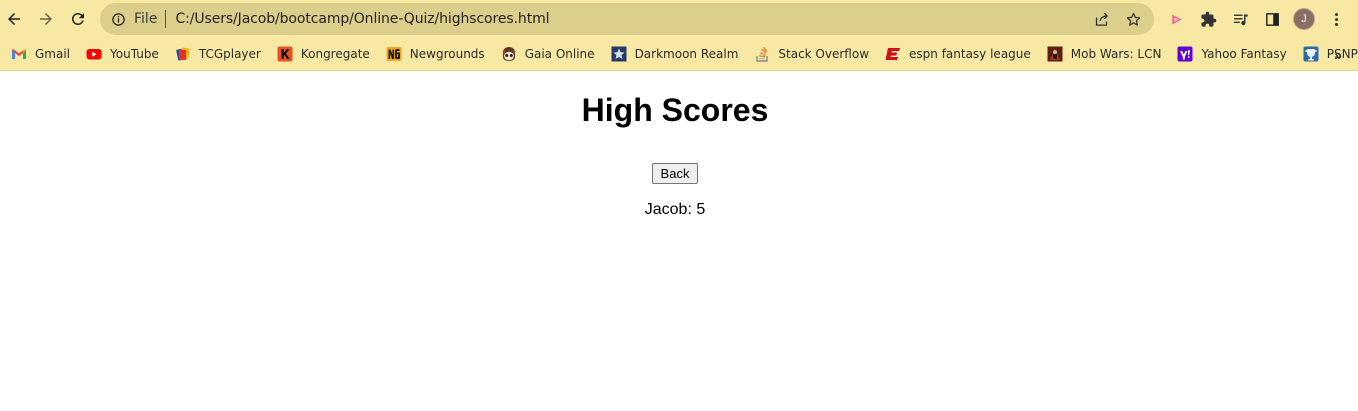 This screenshot has height=411, width=1358. I want to click on bookmark-label: Stack Overflow, so click(824, 54).